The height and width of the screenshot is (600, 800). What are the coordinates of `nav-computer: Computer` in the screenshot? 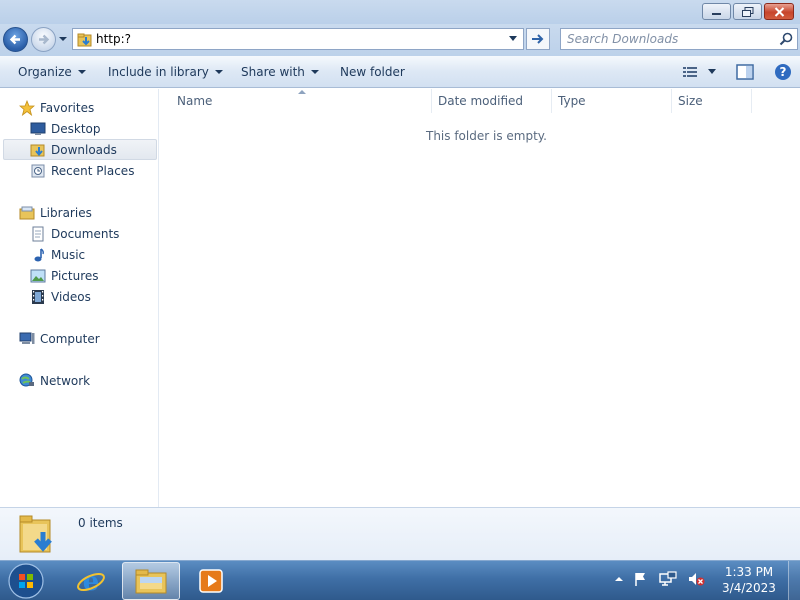 It's located at (59, 338).